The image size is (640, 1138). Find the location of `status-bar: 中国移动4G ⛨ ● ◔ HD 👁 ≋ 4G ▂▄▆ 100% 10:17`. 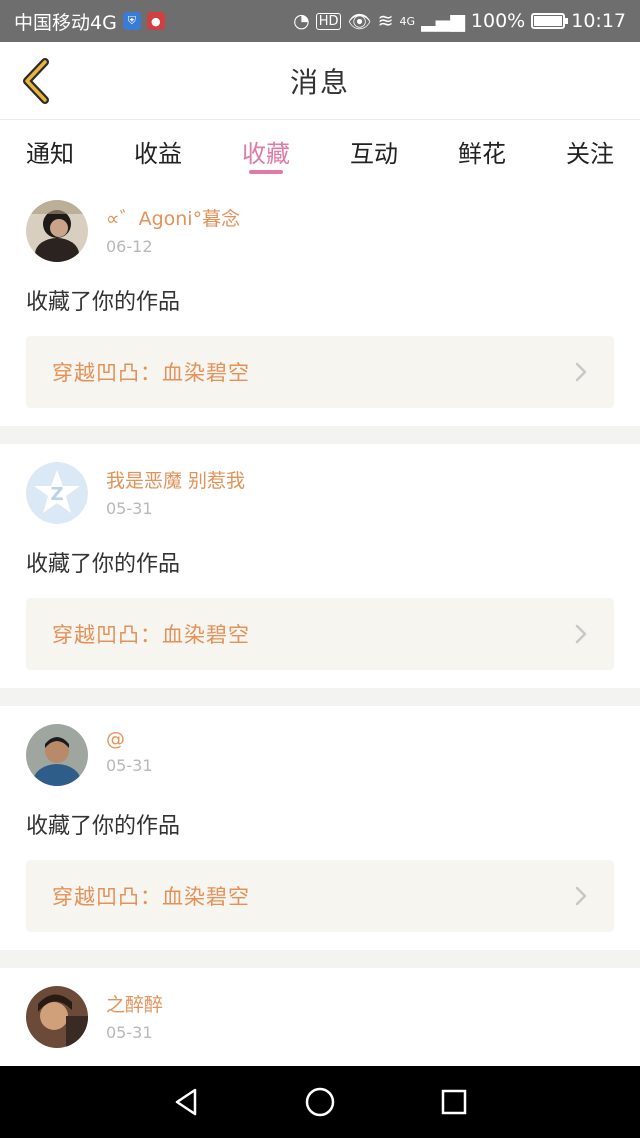

status-bar: 中国移动4G ⛨ ● ◔ HD 👁 ≋ 4G ▂▄▆ 100% 10:17 is located at coordinates (320, 21).